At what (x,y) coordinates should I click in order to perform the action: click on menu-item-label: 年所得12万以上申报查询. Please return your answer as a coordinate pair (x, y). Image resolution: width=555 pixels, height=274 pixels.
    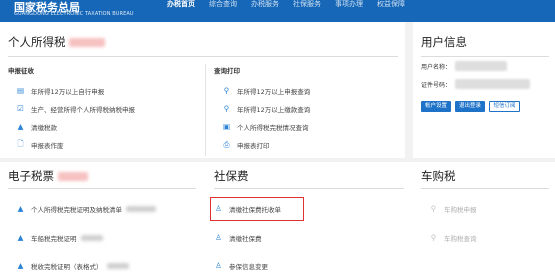
    Looking at the image, I should click on (274, 91).